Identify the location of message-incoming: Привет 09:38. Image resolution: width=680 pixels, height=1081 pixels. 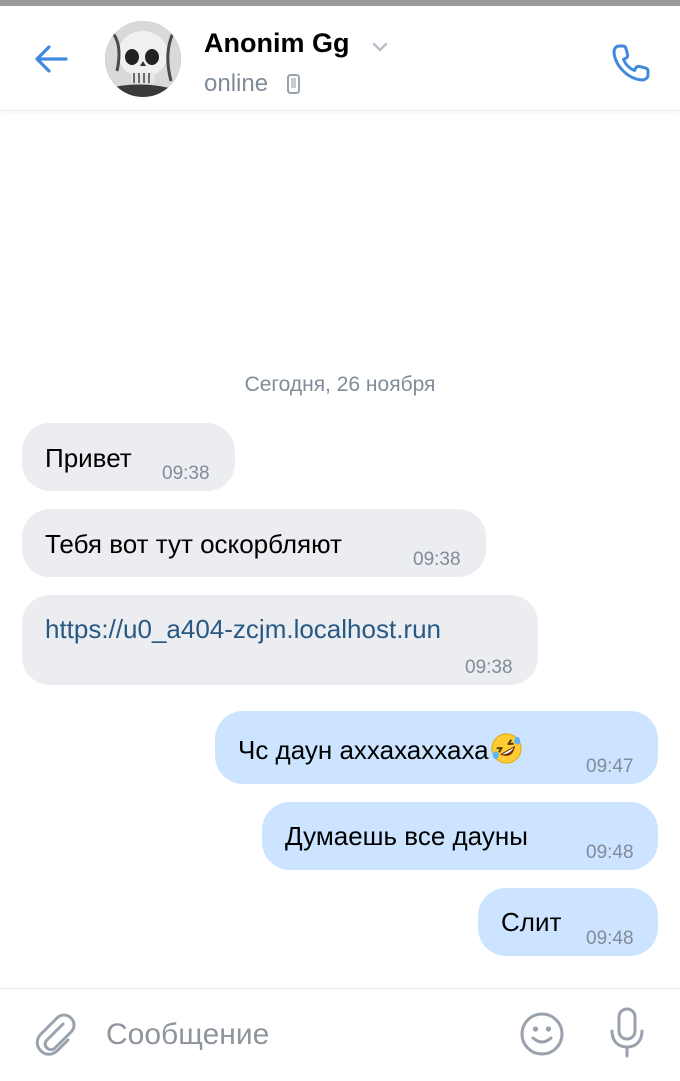
(128, 457).